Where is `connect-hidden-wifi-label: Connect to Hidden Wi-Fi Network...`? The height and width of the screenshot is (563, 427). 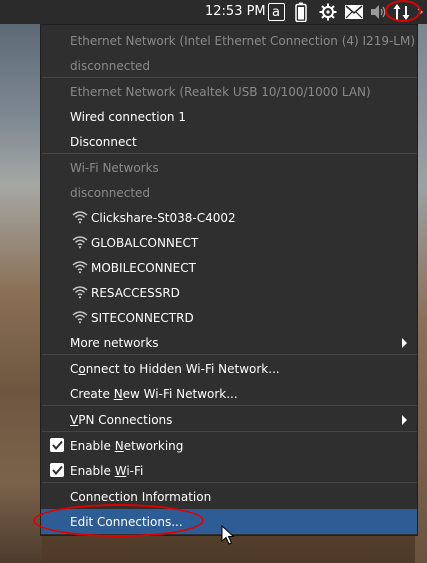 connect-hidden-wifi-label: Connect to Hidden Wi-Fi Network... is located at coordinates (175, 369).